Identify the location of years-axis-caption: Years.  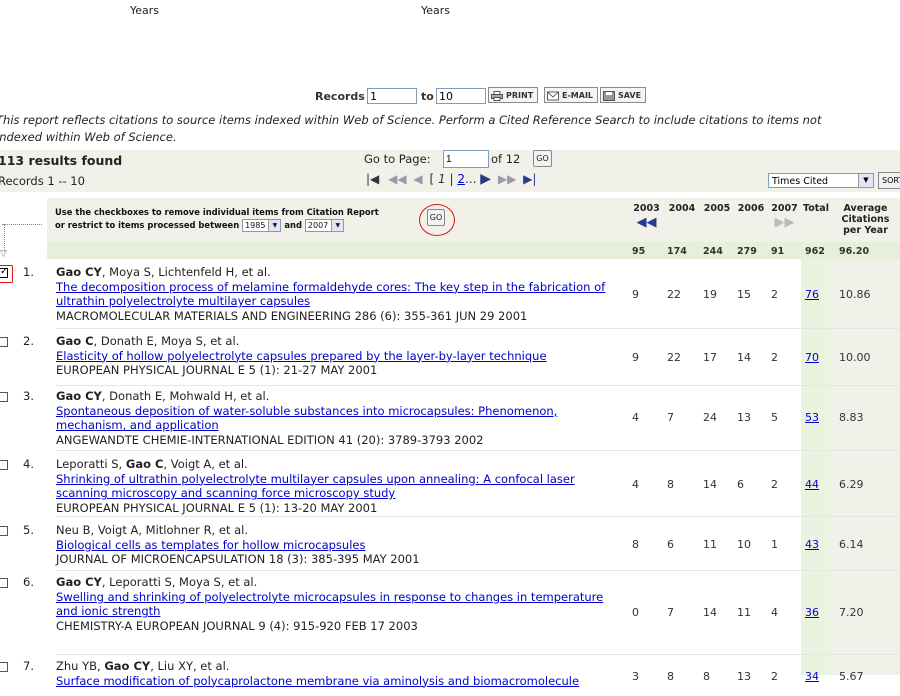
(145, 10).